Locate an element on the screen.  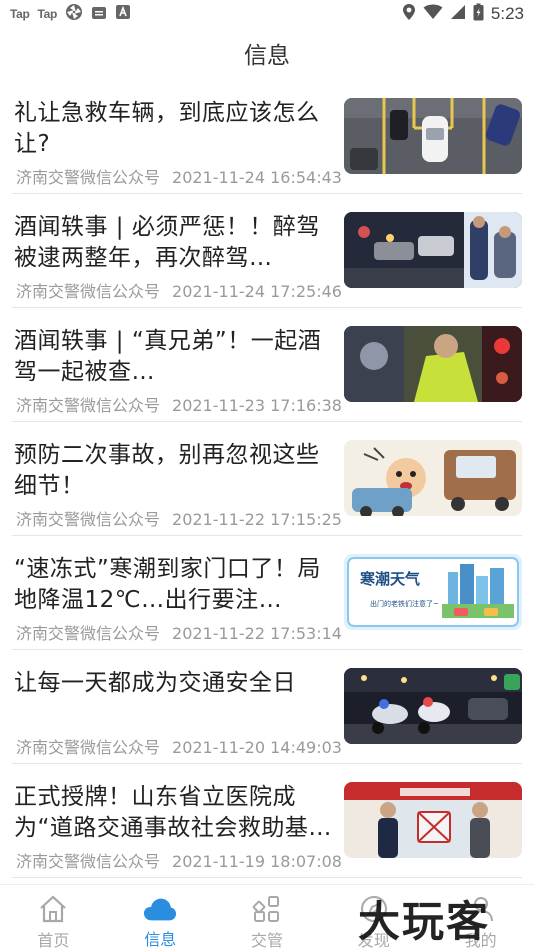
news-datetime: 2021-11-20 14:49:03 is located at coordinates (257, 747).